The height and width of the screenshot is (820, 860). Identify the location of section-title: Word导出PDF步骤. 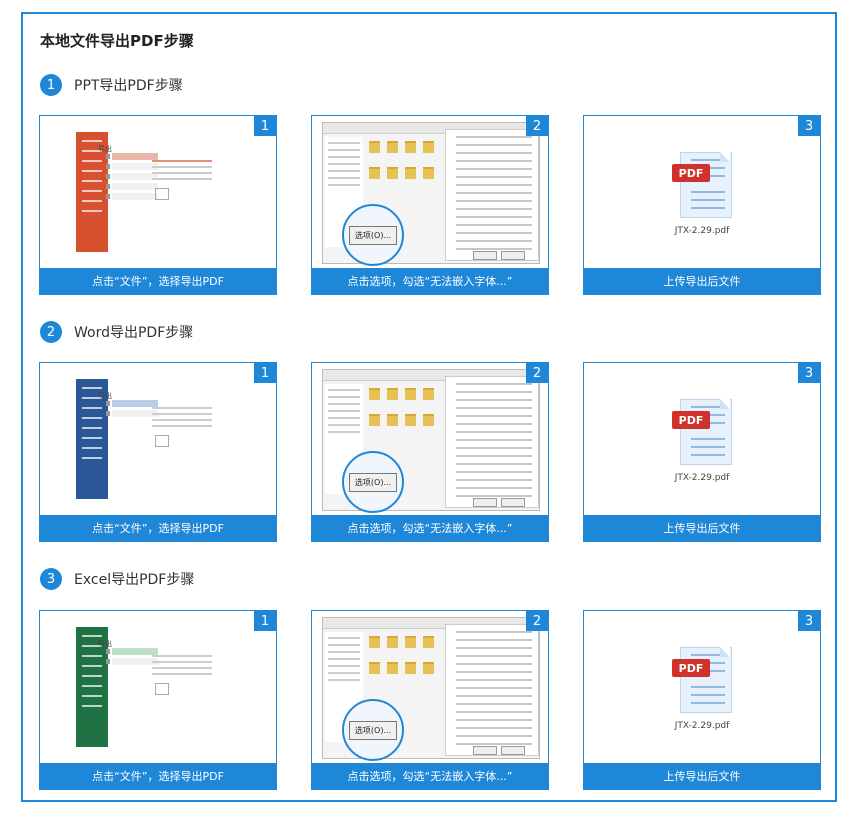
(134, 333).